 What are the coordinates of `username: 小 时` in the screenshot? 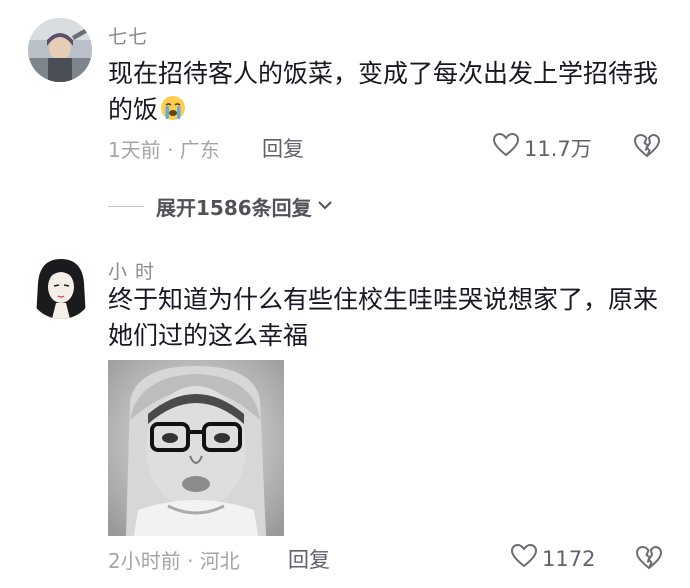 It's located at (131, 270).